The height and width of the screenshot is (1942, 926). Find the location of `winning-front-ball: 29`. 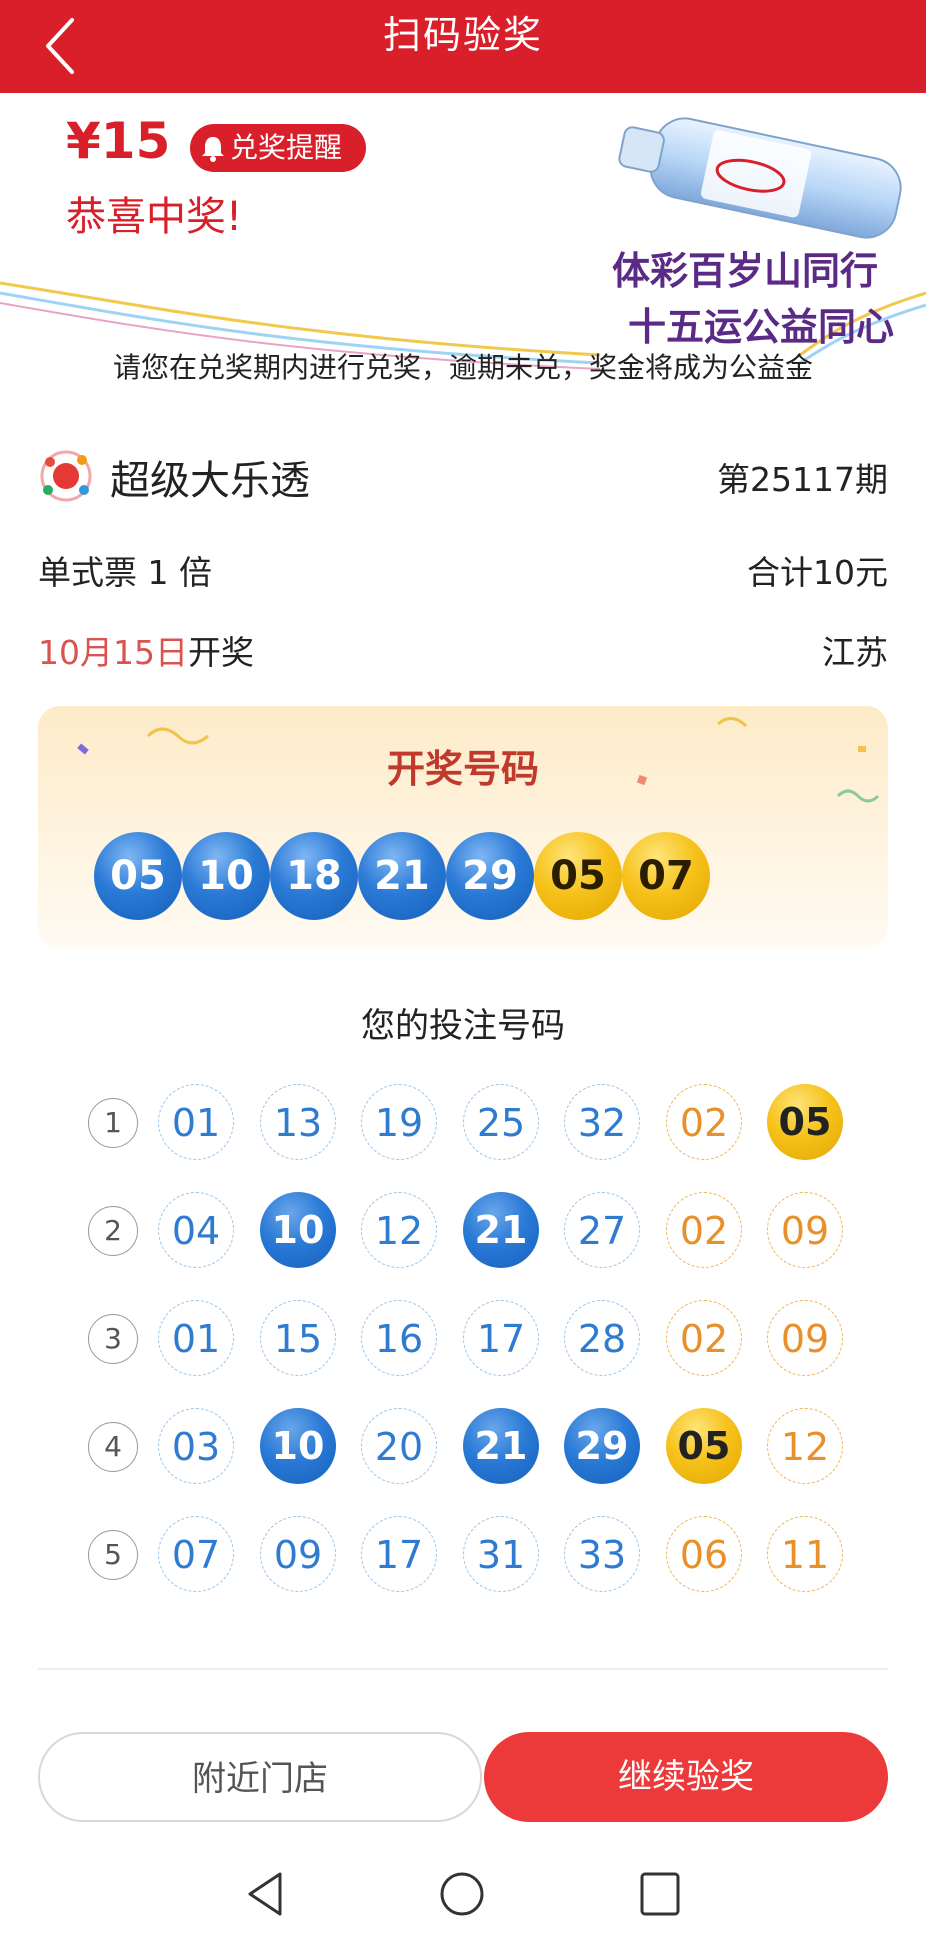

winning-front-ball: 29 is located at coordinates (490, 876).